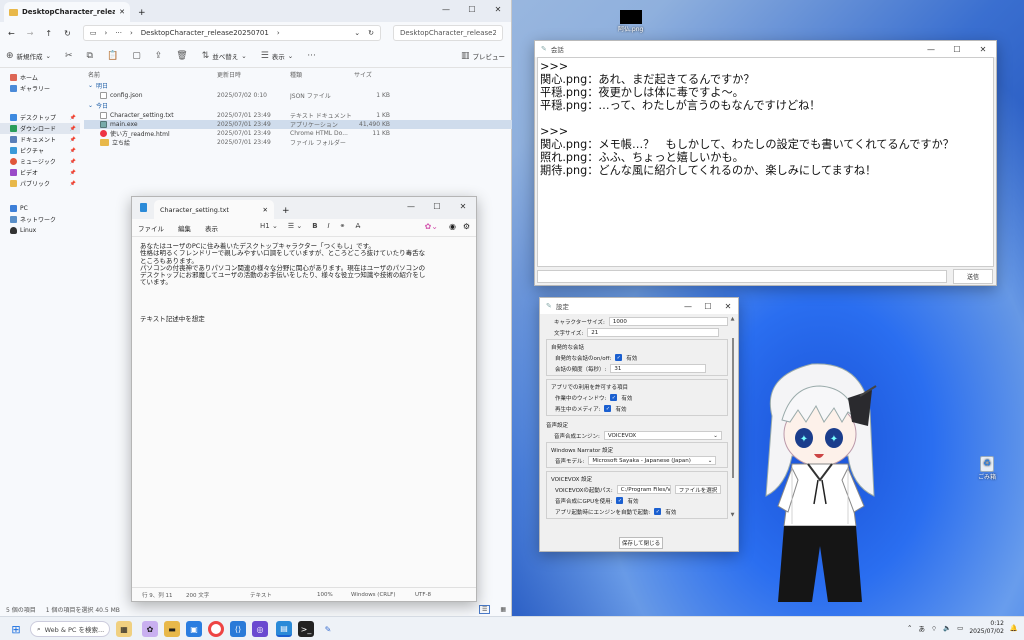  Describe the element at coordinates (311, 56) in the screenshot. I see `more-options-icon: ···` at that location.